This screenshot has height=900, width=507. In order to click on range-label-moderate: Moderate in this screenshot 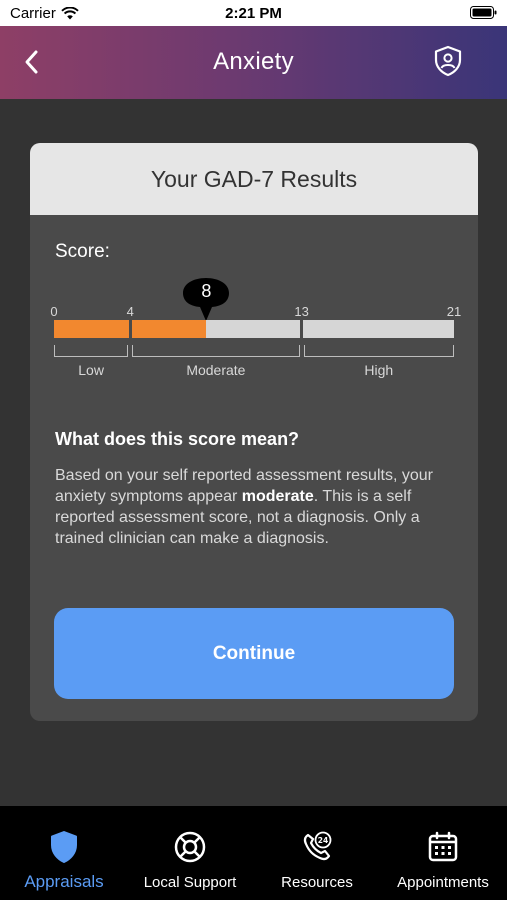, I will do `click(216, 370)`.